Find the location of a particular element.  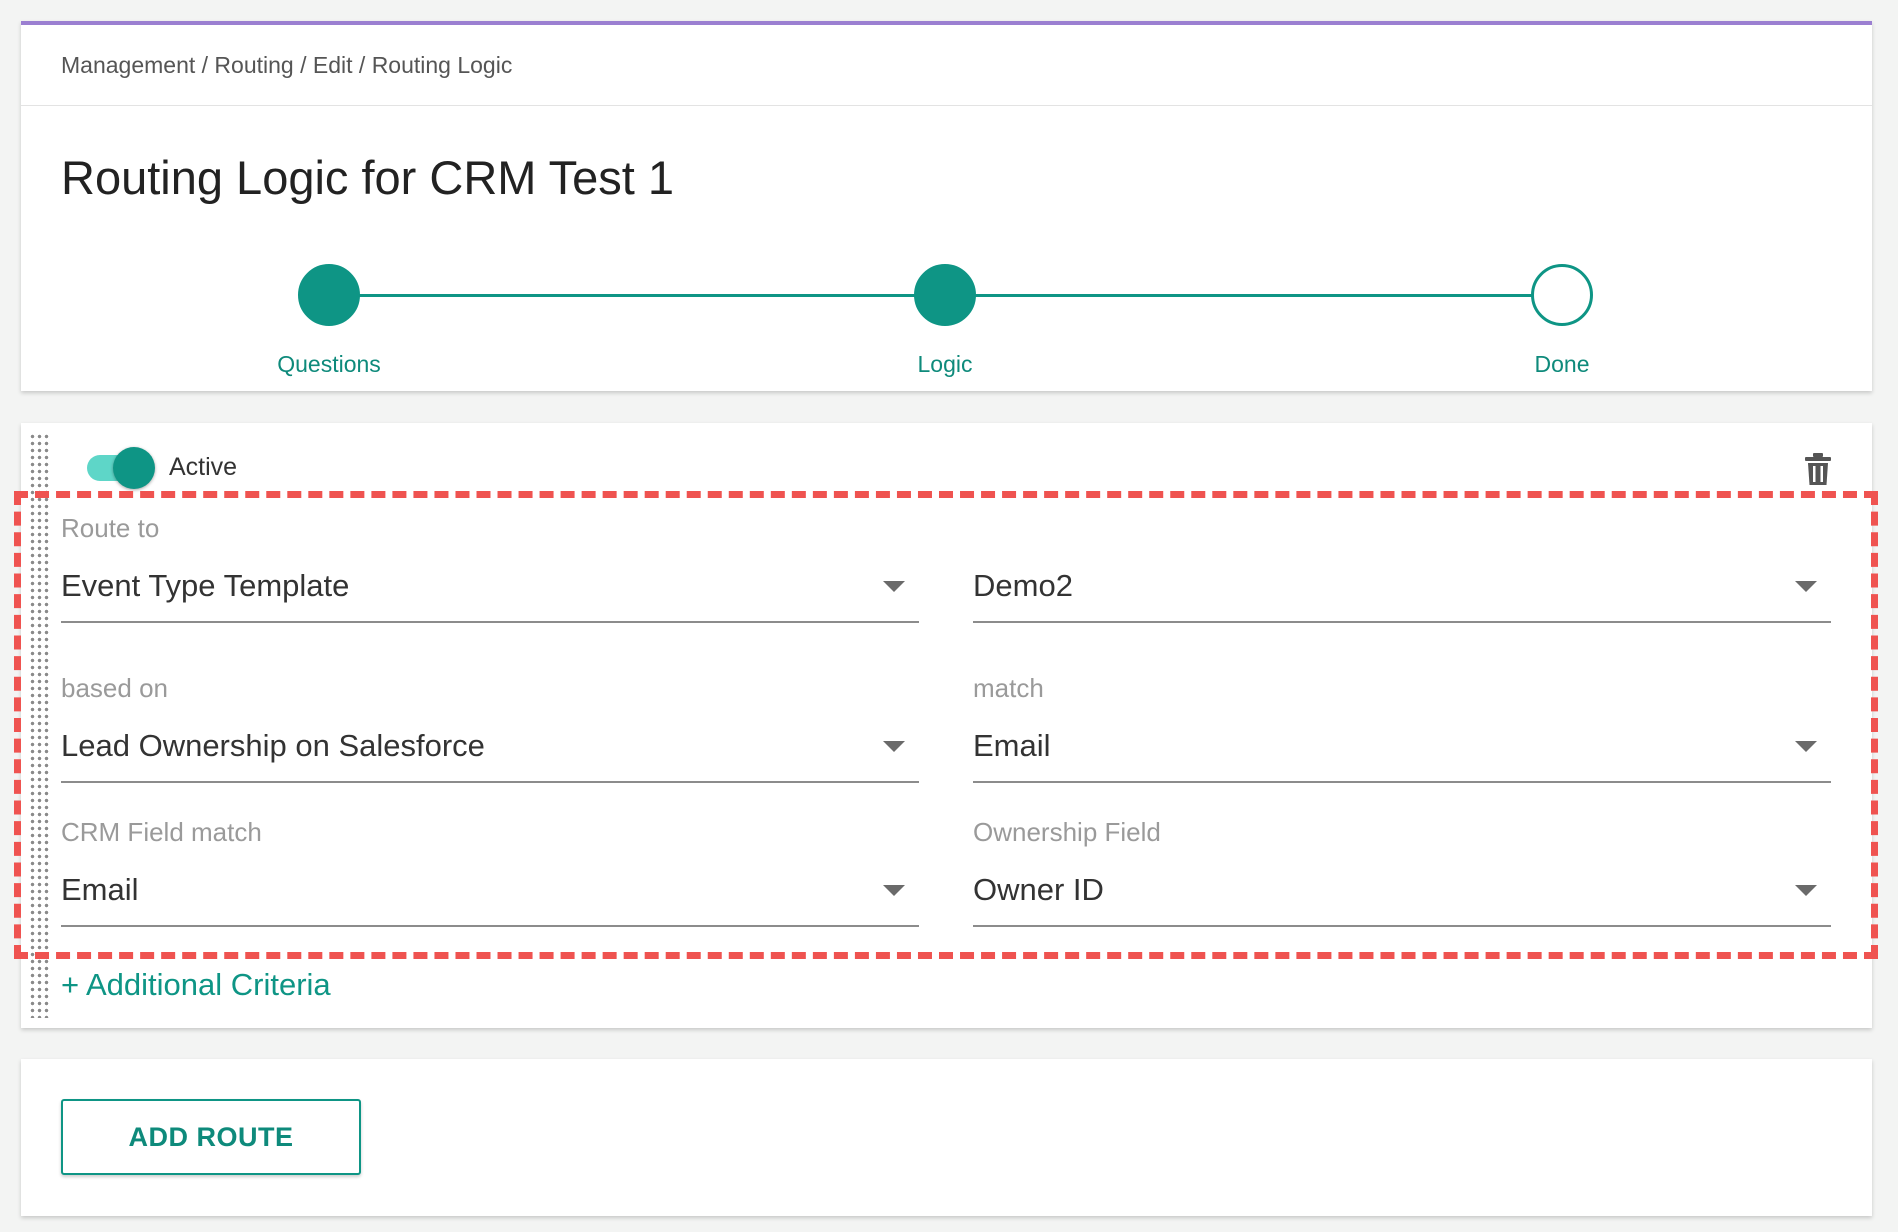

ownership-field-select: Owner ID is located at coordinates (1402, 897).